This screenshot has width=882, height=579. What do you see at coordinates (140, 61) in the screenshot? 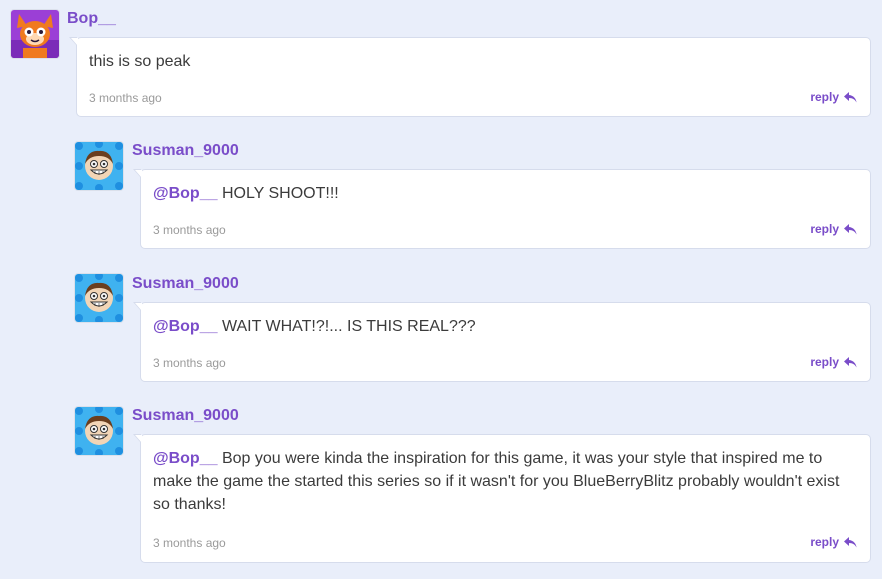
I see `comment-text: this is so peak` at bounding box center [140, 61].